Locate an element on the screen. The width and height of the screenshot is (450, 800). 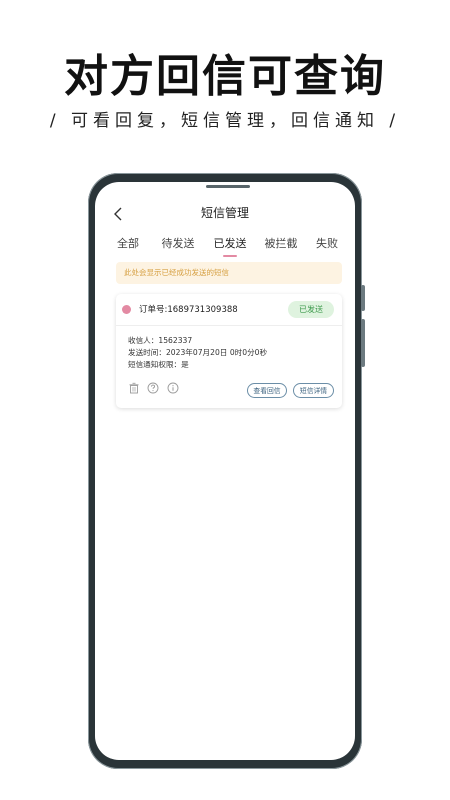
status-dot is located at coordinates (126, 309).